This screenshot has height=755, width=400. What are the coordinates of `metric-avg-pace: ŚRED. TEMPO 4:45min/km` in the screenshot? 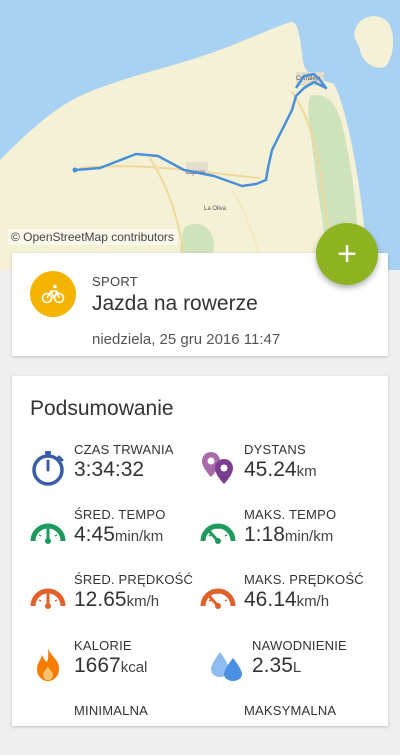 It's located at (117, 533).